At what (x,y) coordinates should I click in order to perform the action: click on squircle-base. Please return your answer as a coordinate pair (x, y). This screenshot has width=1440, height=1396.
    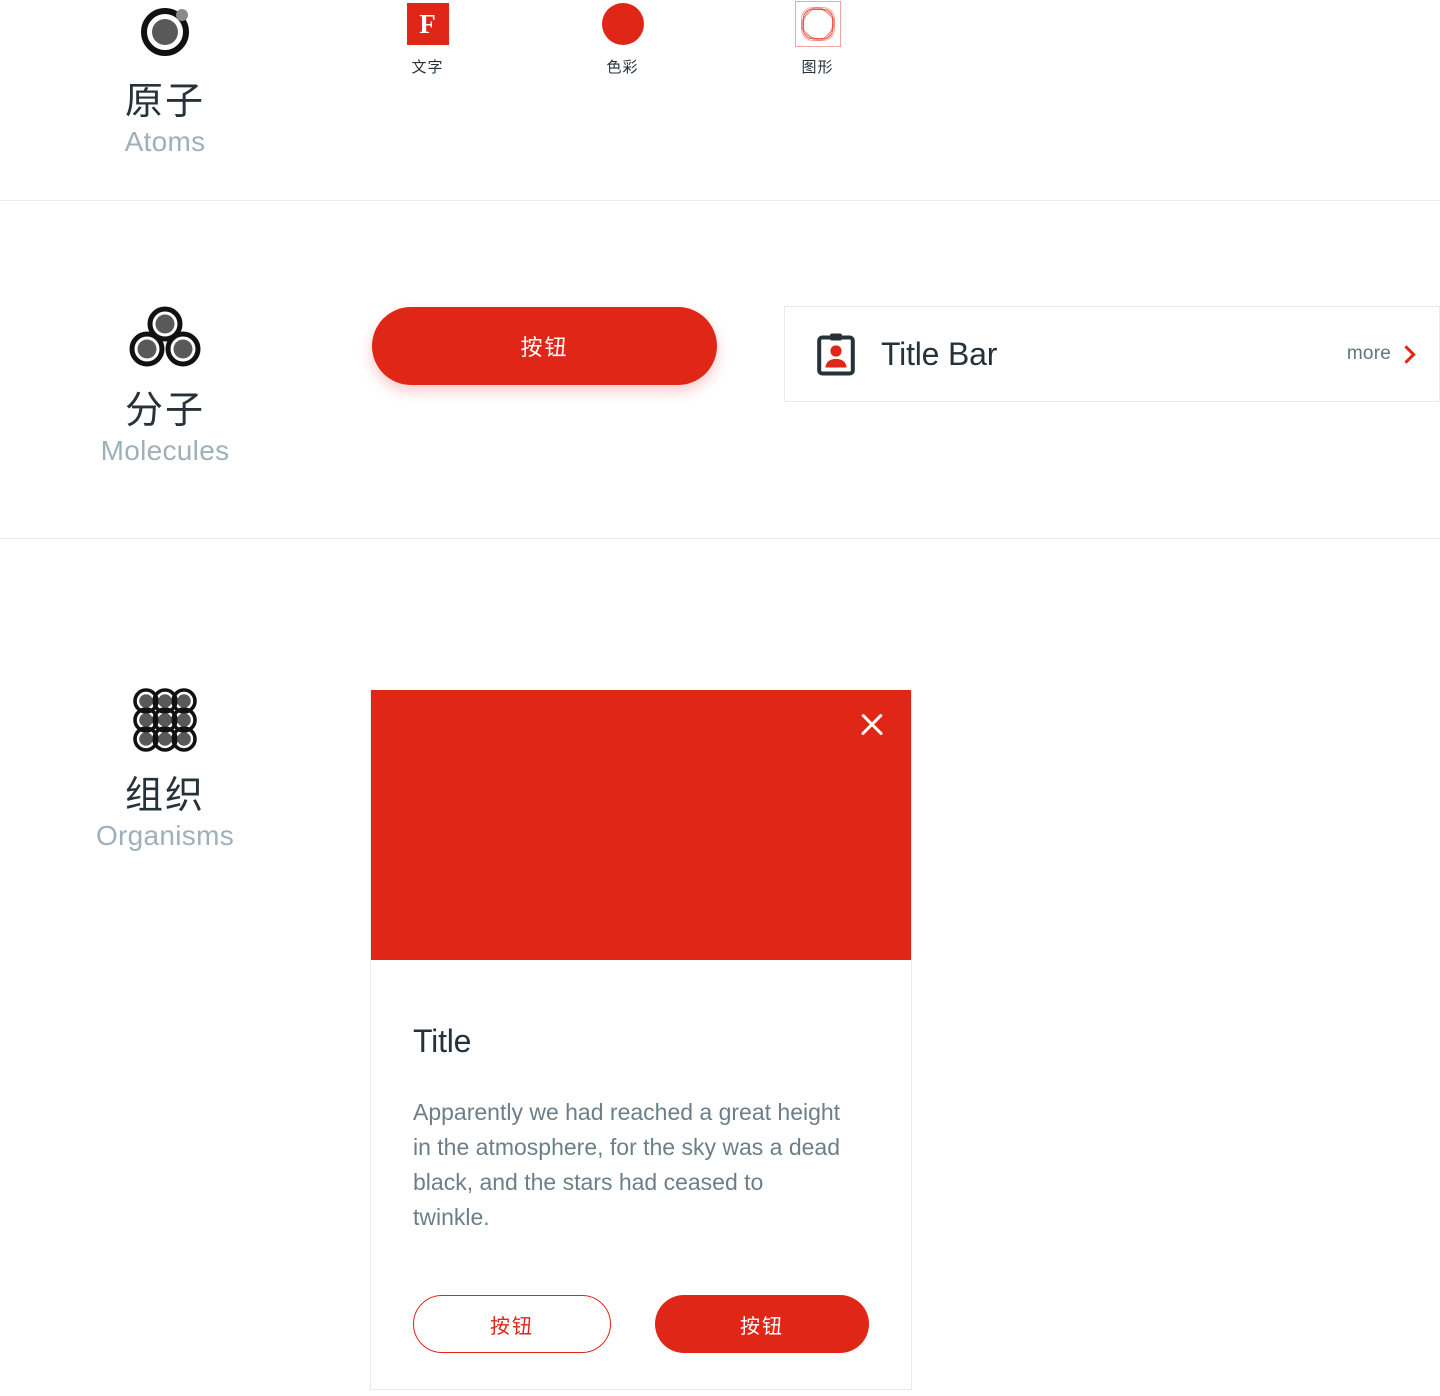
    Looking at the image, I should click on (817, 24).